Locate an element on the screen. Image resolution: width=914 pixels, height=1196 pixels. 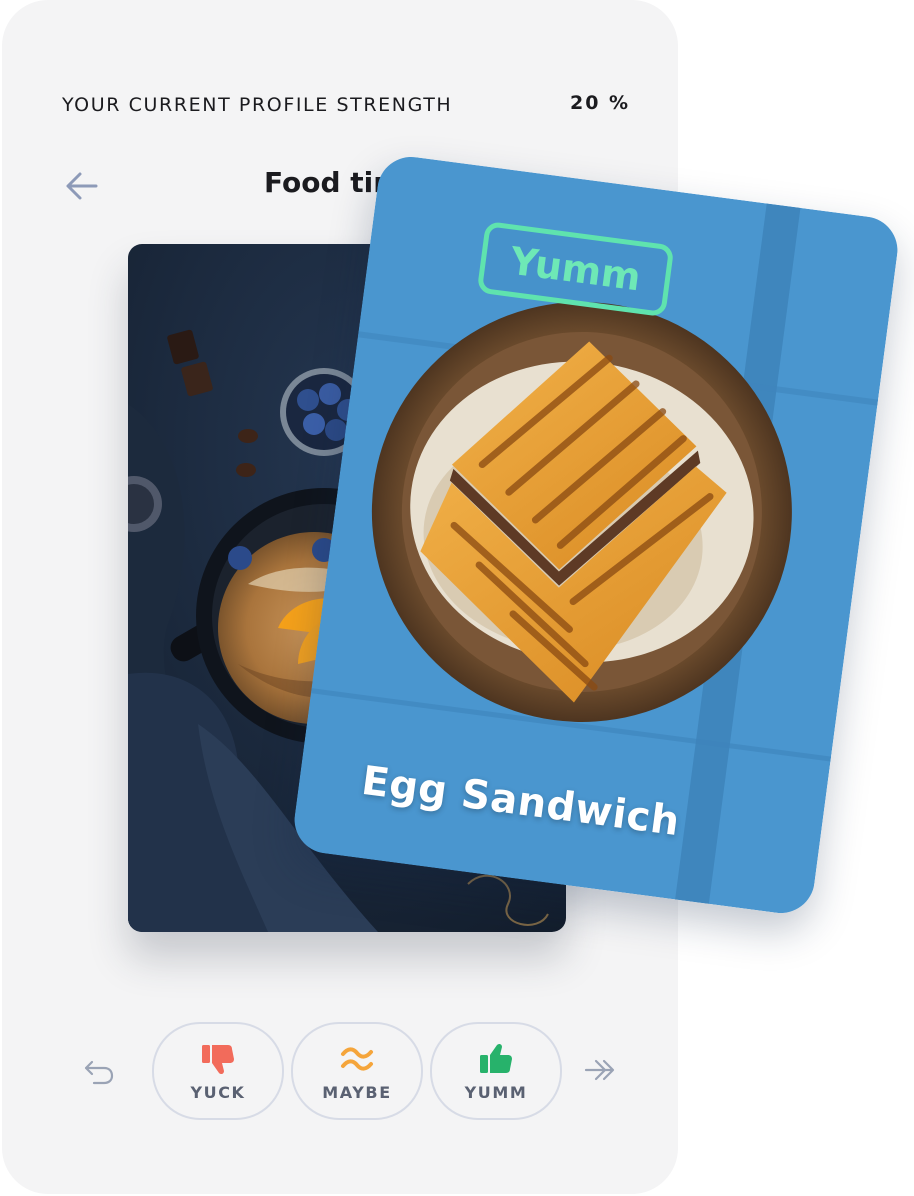
thumbs-down-icon is located at coordinates (218, 1059).